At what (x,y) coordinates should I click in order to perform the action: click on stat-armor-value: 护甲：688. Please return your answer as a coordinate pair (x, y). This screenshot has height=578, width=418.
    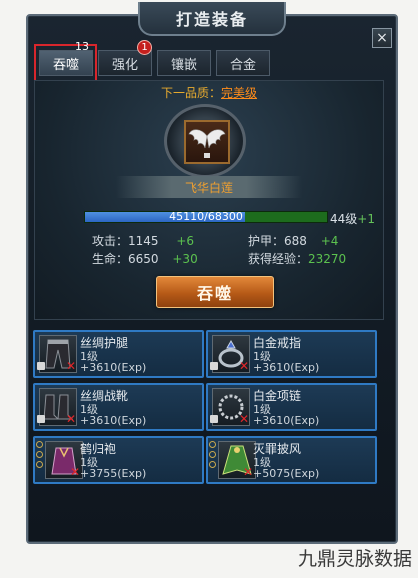
    Looking at the image, I should click on (277, 241).